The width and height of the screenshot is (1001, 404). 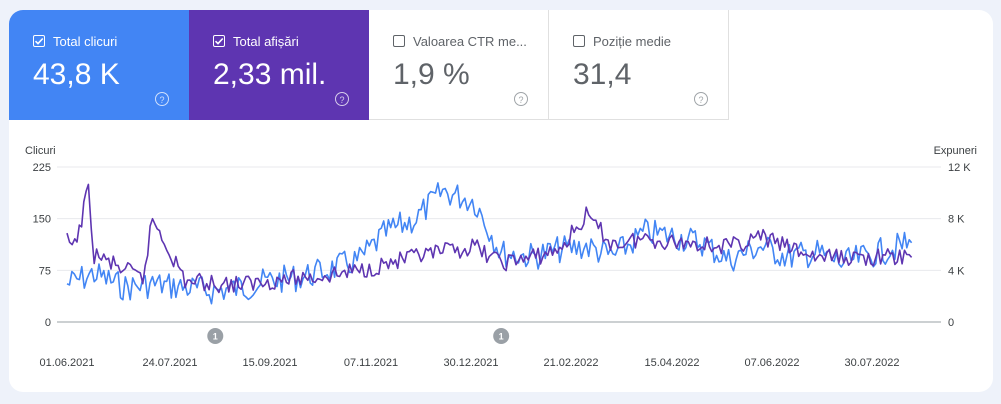 I want to click on left-axis-tick: 225, so click(x=42, y=168).